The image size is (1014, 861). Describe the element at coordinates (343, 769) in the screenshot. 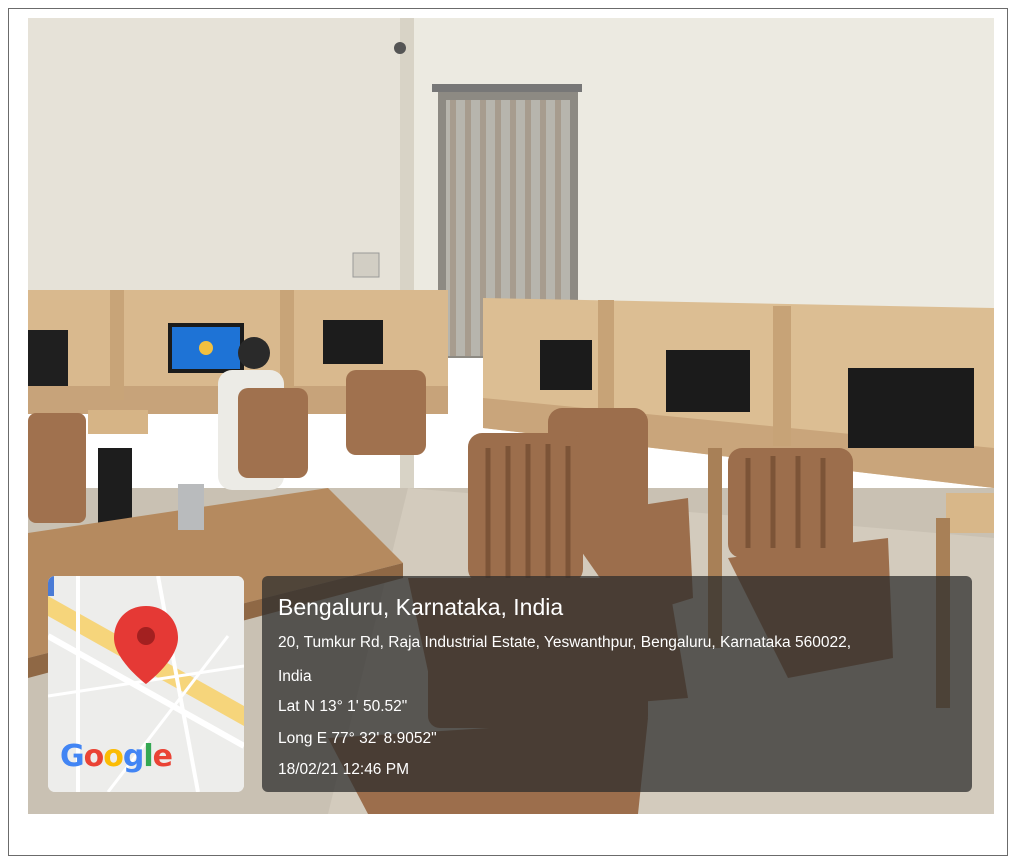

I see `geotag-datetime: 18/02/21 12:46 PM` at that location.